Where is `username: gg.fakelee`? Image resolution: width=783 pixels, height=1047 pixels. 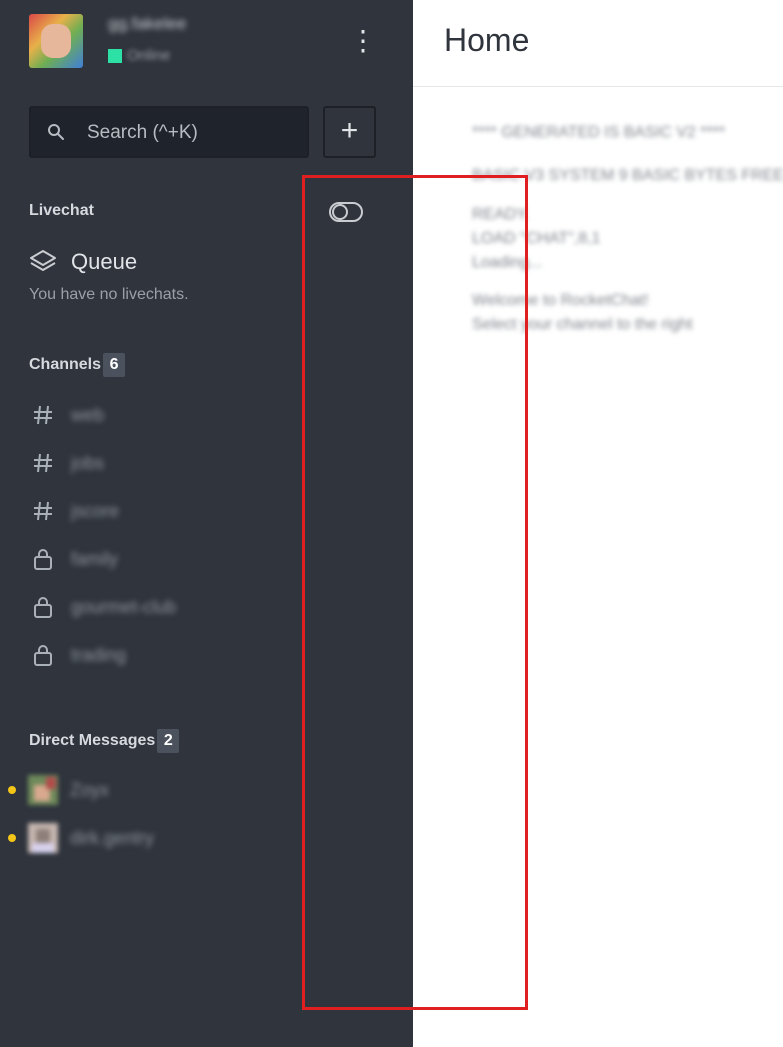
username: gg.fakelee is located at coordinates (147, 23).